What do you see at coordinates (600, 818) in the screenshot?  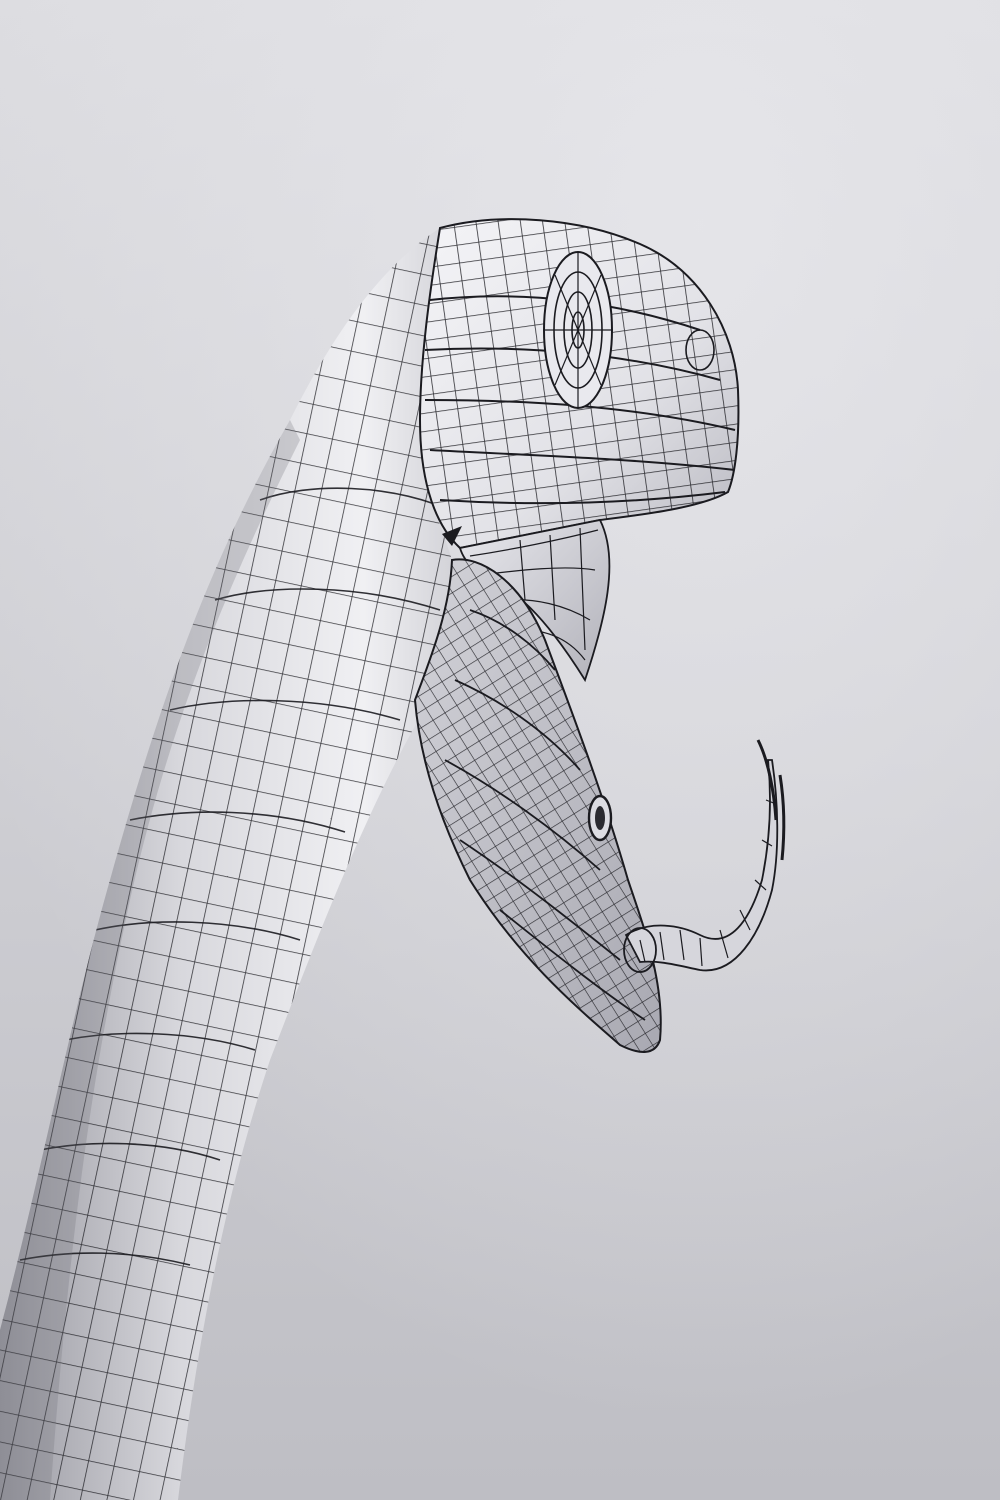 I see `glottis` at bounding box center [600, 818].